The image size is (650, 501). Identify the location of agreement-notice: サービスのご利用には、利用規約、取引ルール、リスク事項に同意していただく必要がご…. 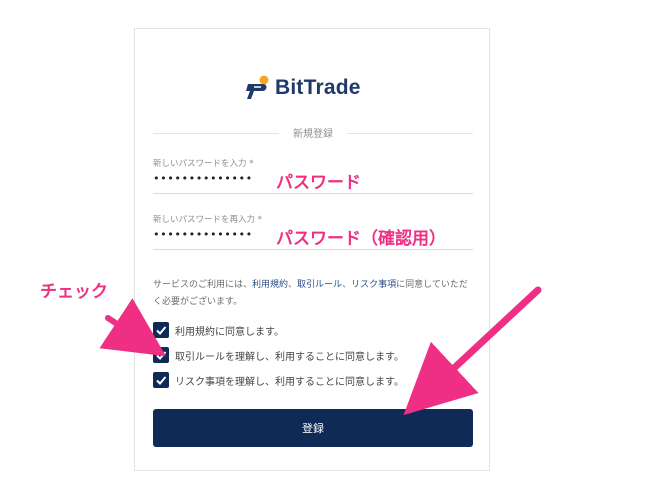
(312, 294).